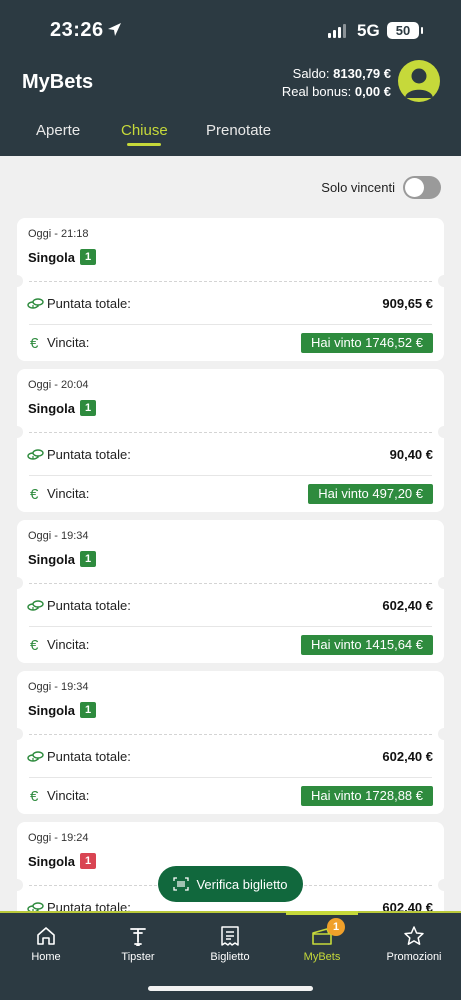  I want to click on bets-tabs: Aperte Chiuse Prenotate, so click(230, 131).